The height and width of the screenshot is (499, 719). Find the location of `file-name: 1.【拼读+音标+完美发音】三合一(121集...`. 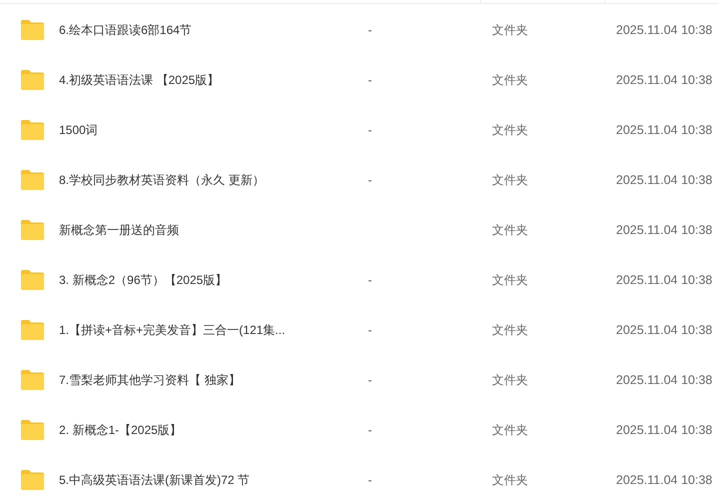

file-name: 1.【拼读+音标+完美发音】三合一(121集... is located at coordinates (172, 330).